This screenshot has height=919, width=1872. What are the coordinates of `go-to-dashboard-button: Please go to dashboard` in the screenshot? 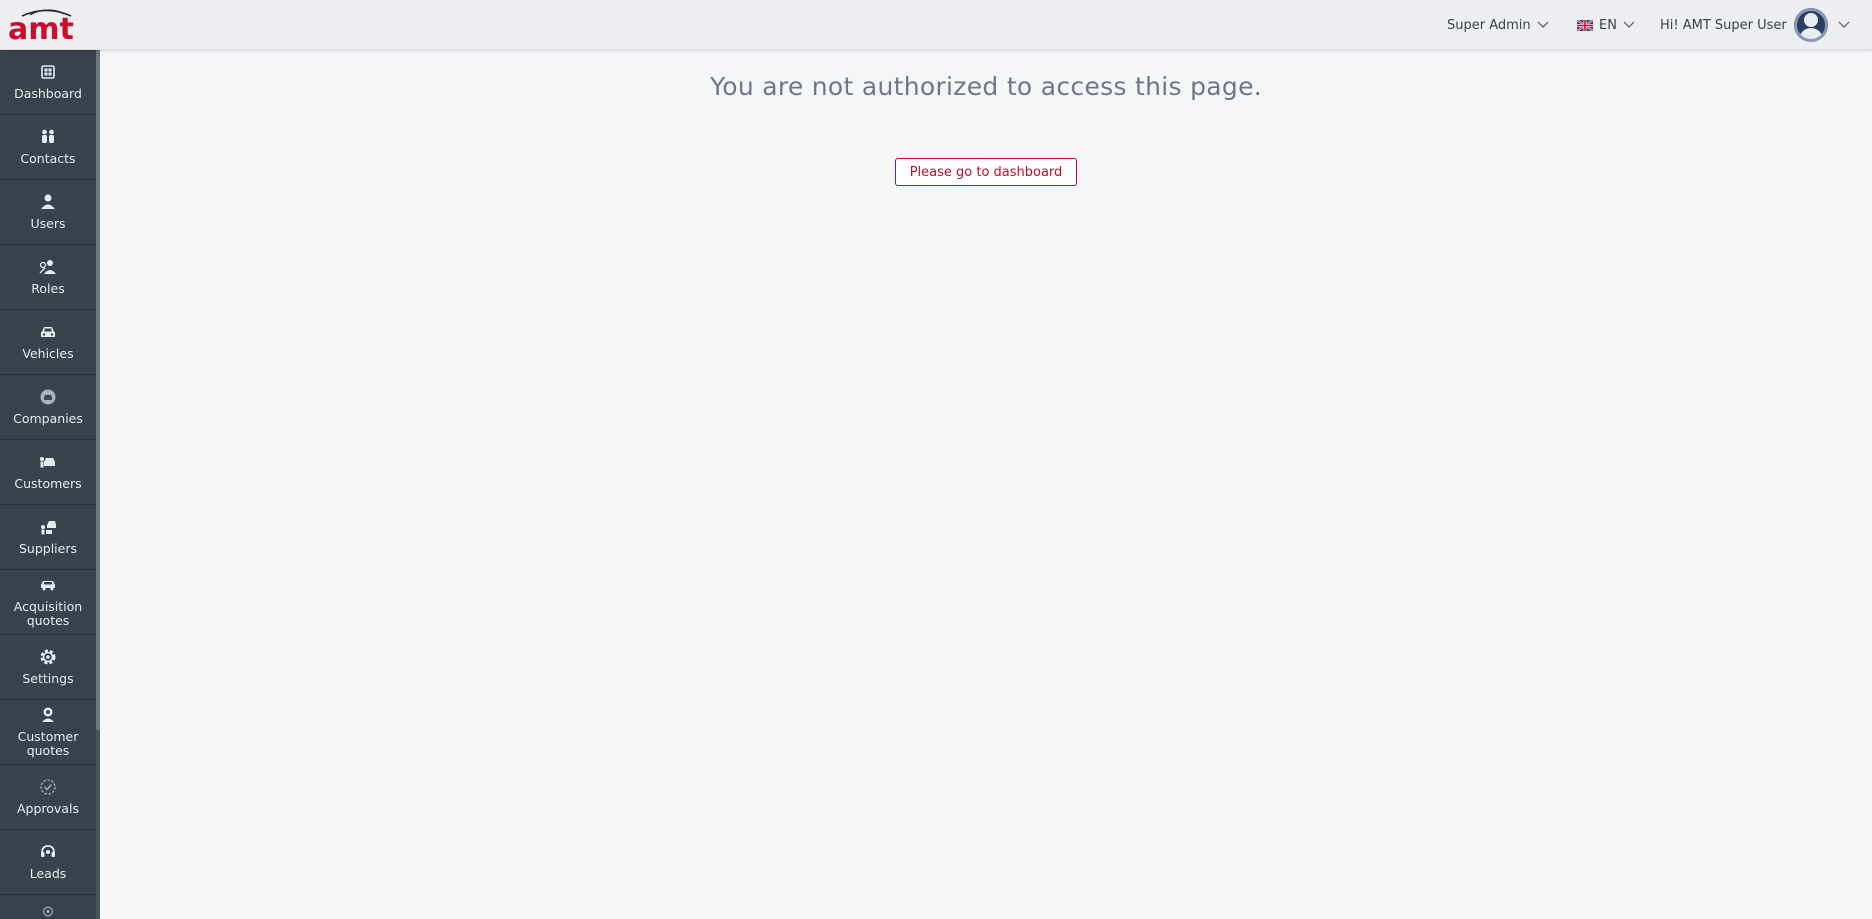 It's located at (986, 172).